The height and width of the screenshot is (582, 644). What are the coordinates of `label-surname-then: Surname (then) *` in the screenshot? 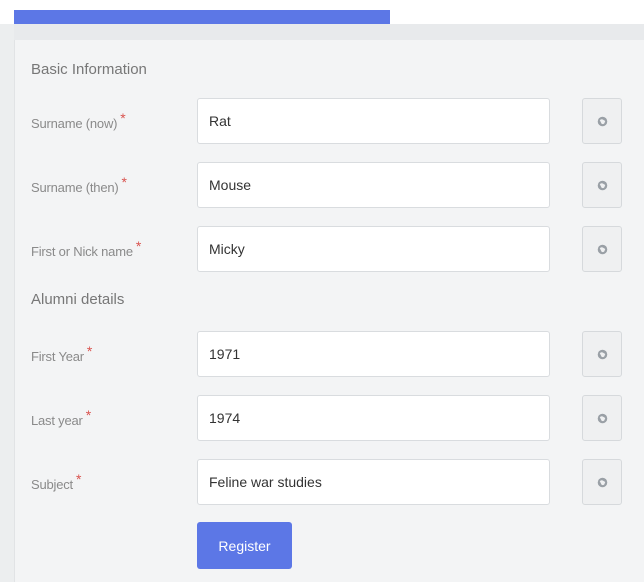 It's located at (79, 184).